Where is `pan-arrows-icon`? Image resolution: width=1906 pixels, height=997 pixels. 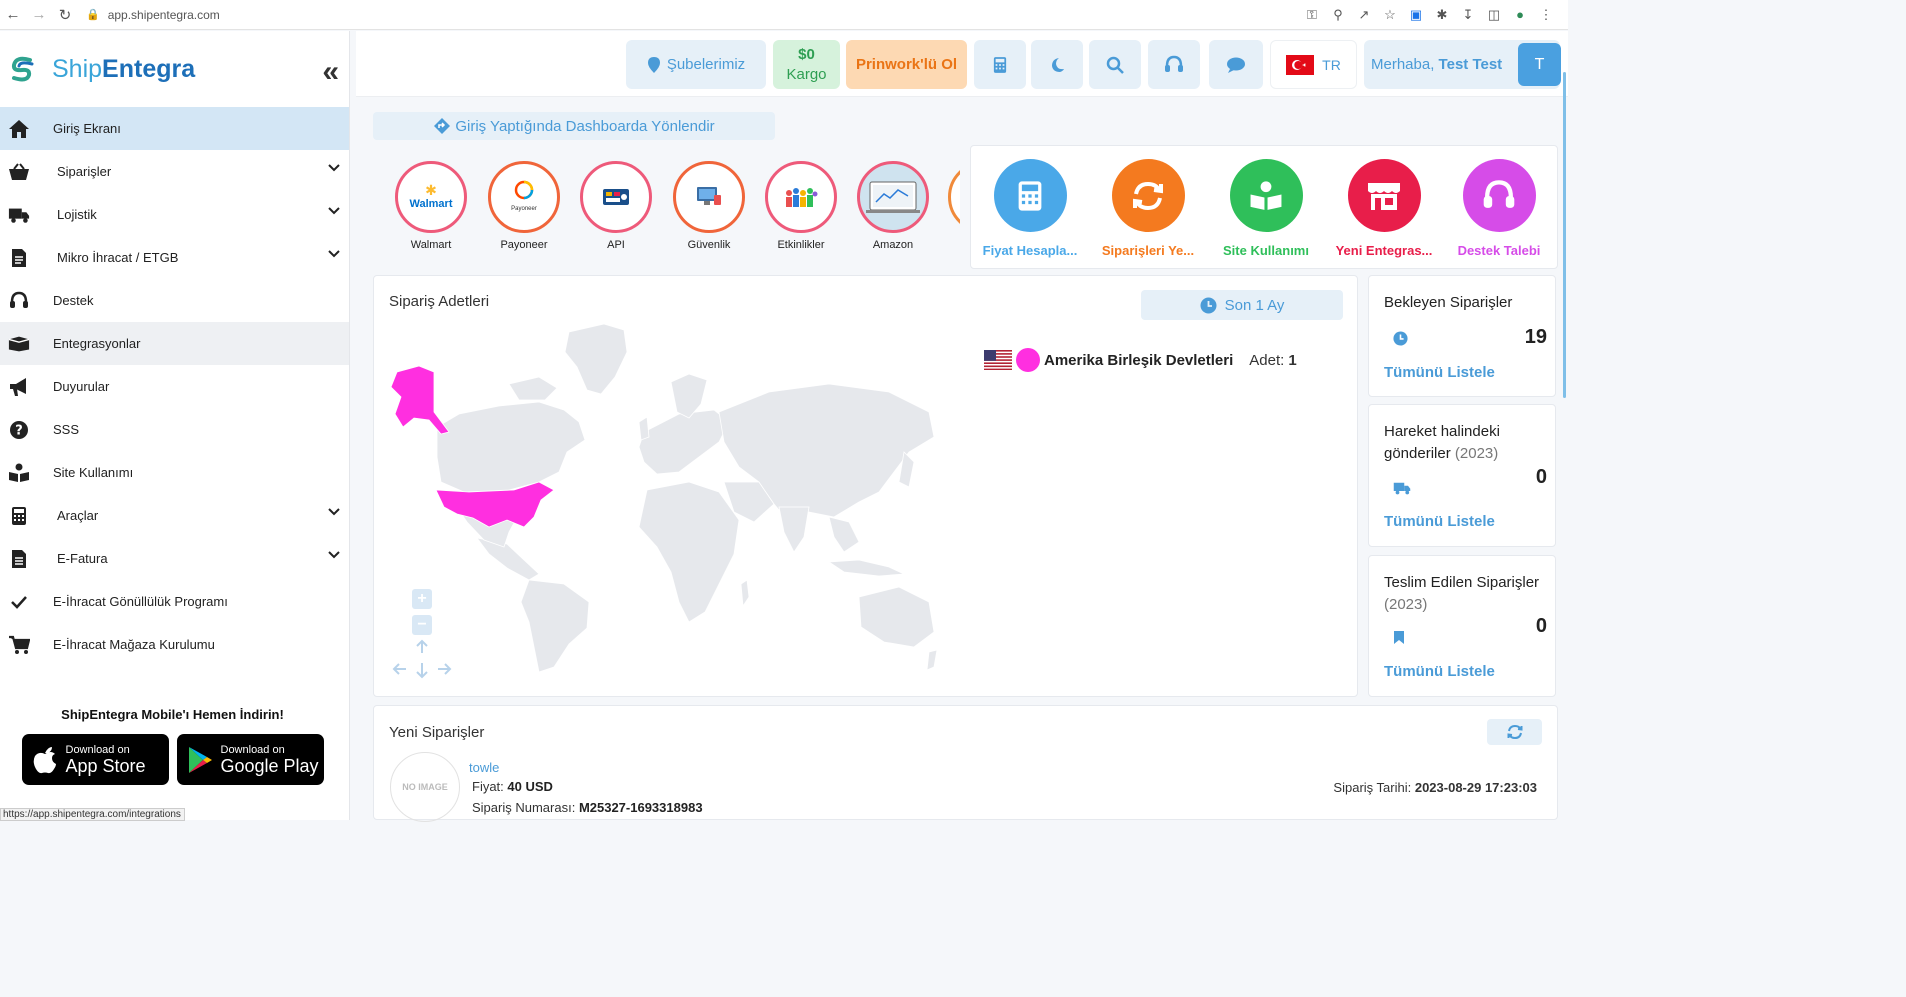
pan-arrows-icon is located at coordinates (422, 659).